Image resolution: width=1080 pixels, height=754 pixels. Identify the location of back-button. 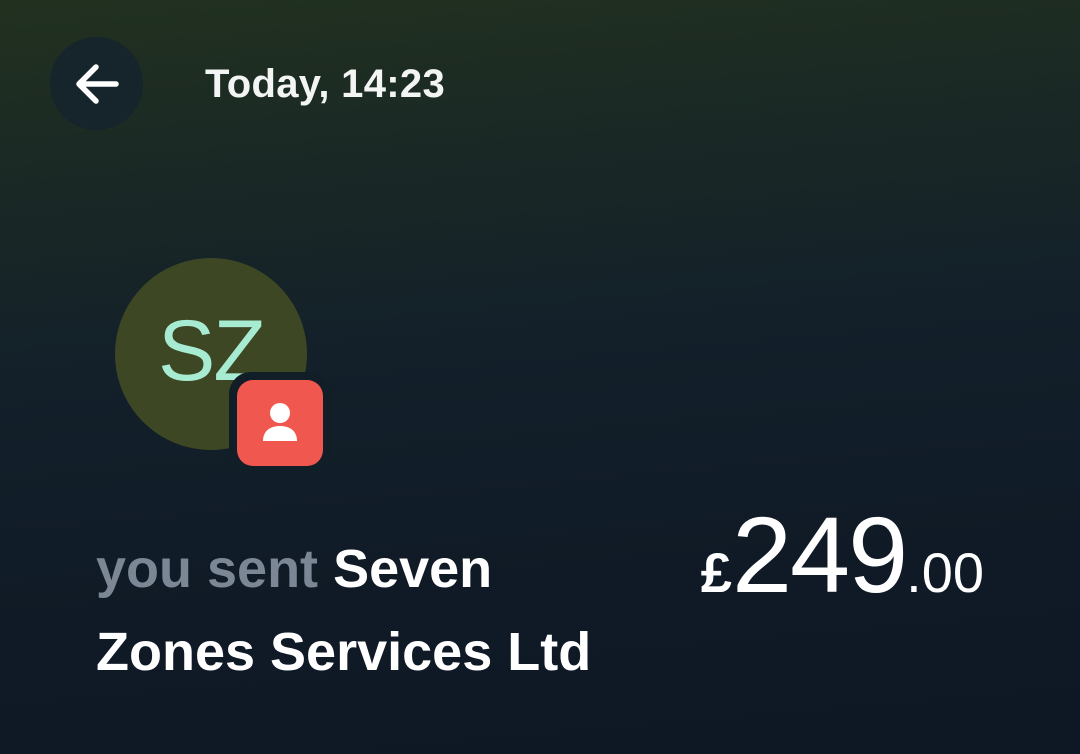
(96, 83).